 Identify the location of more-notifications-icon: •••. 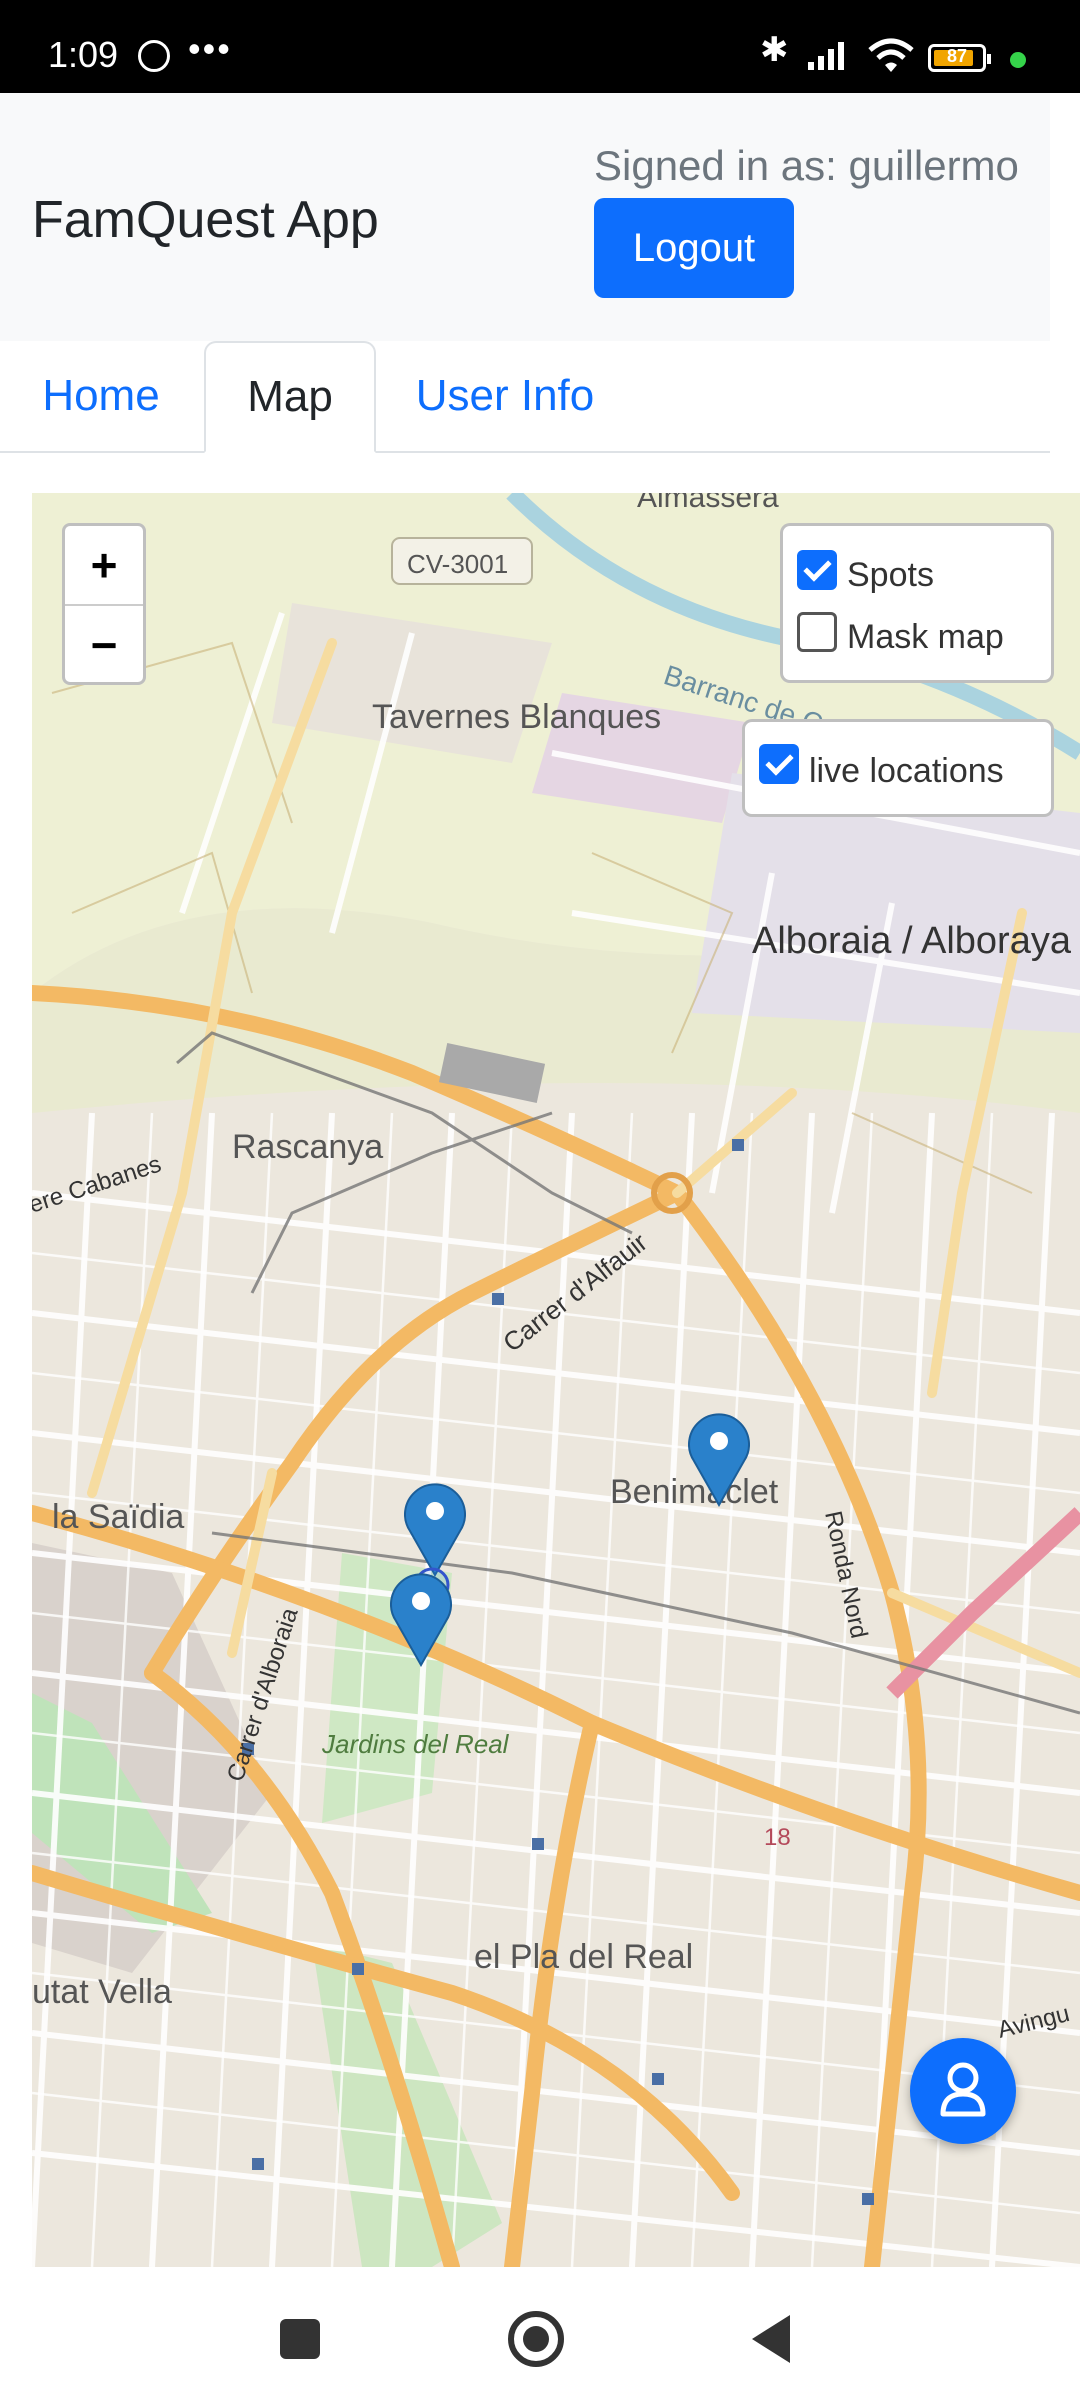
(210, 48).